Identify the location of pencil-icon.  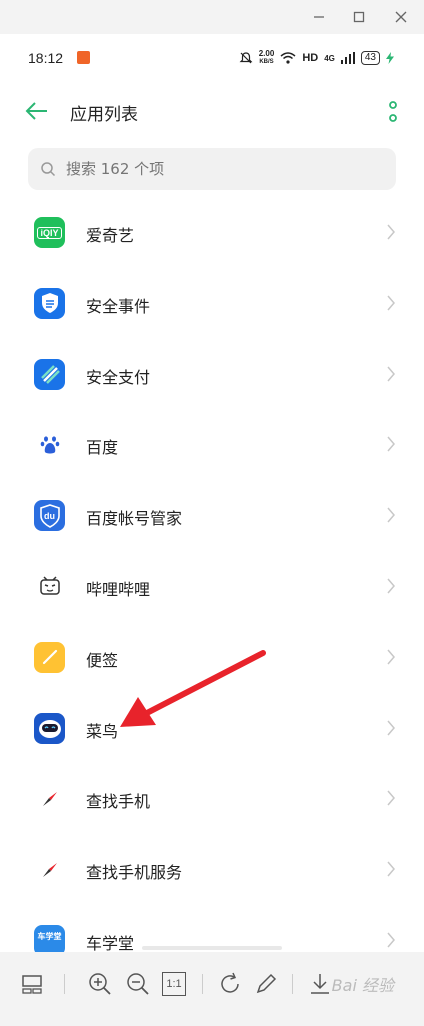
(49, 657).